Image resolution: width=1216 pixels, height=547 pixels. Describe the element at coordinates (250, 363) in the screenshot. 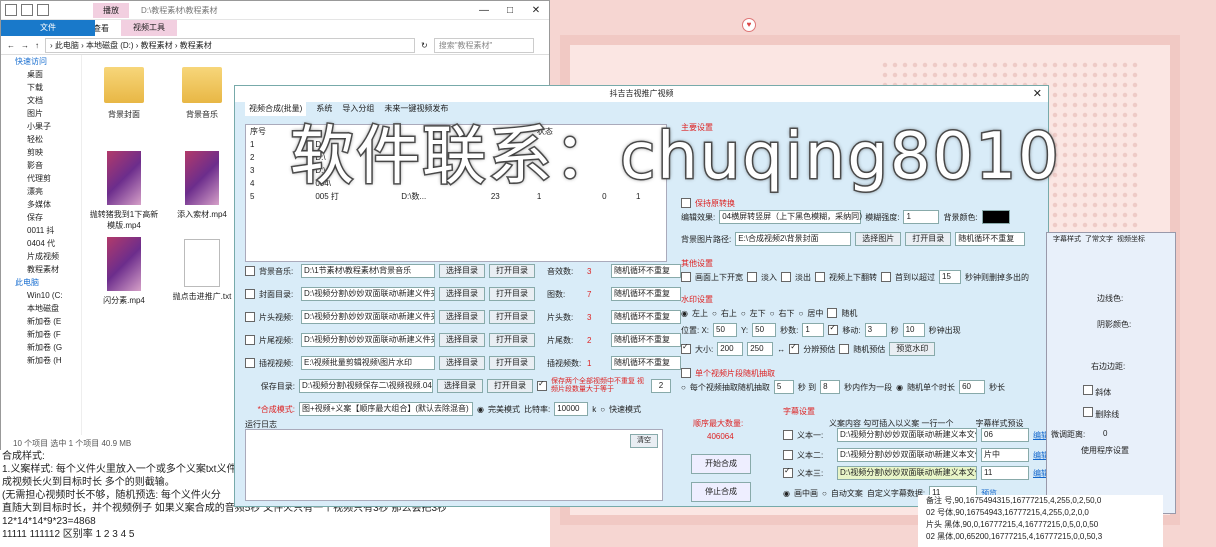

I see `insert-checkbox` at that location.